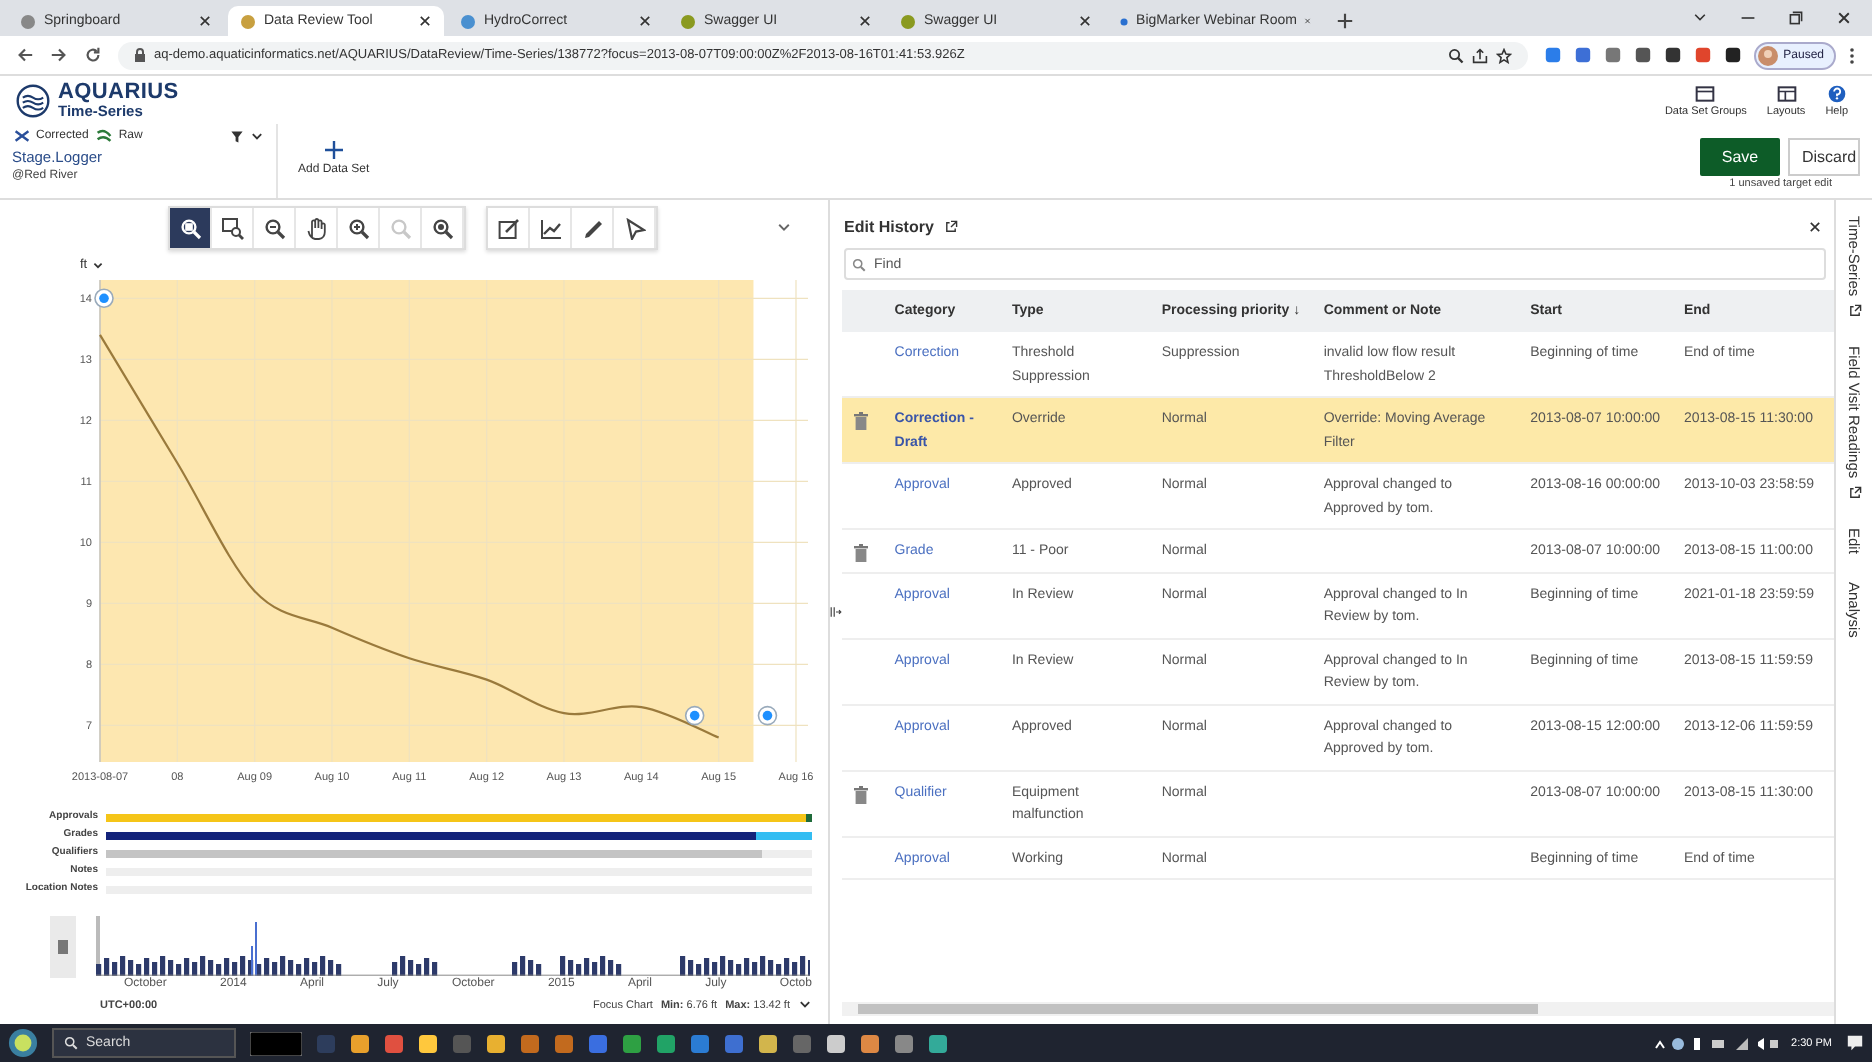 The width and height of the screenshot is (1872, 1062). Describe the element at coordinates (1455, 55) in the screenshot. I see `zoom-icon` at that location.